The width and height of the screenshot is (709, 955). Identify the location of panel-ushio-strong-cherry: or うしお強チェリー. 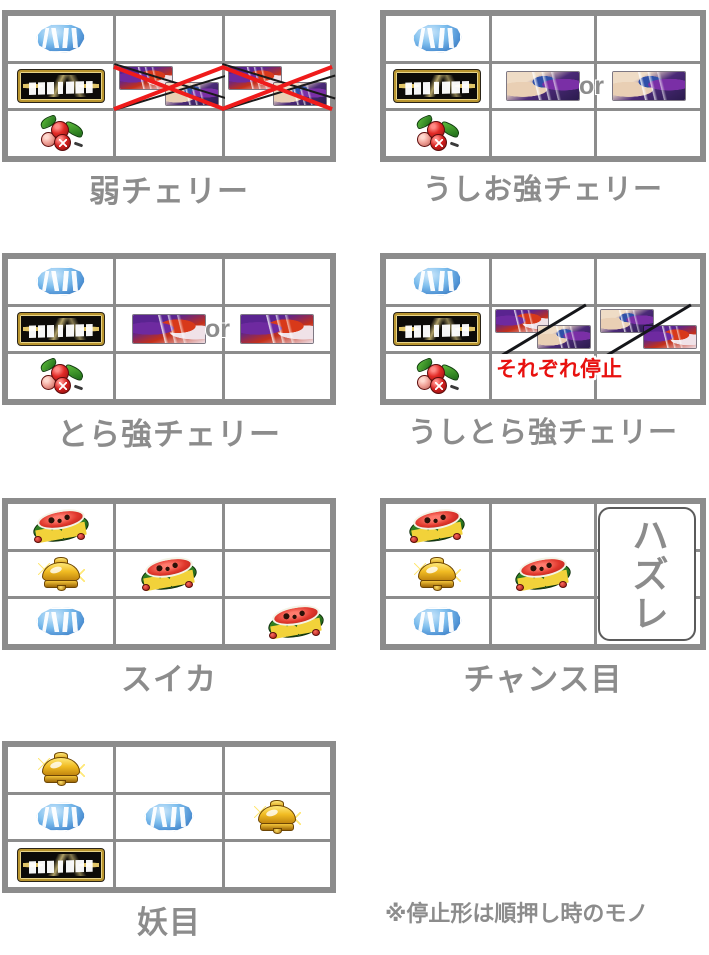
(543, 107).